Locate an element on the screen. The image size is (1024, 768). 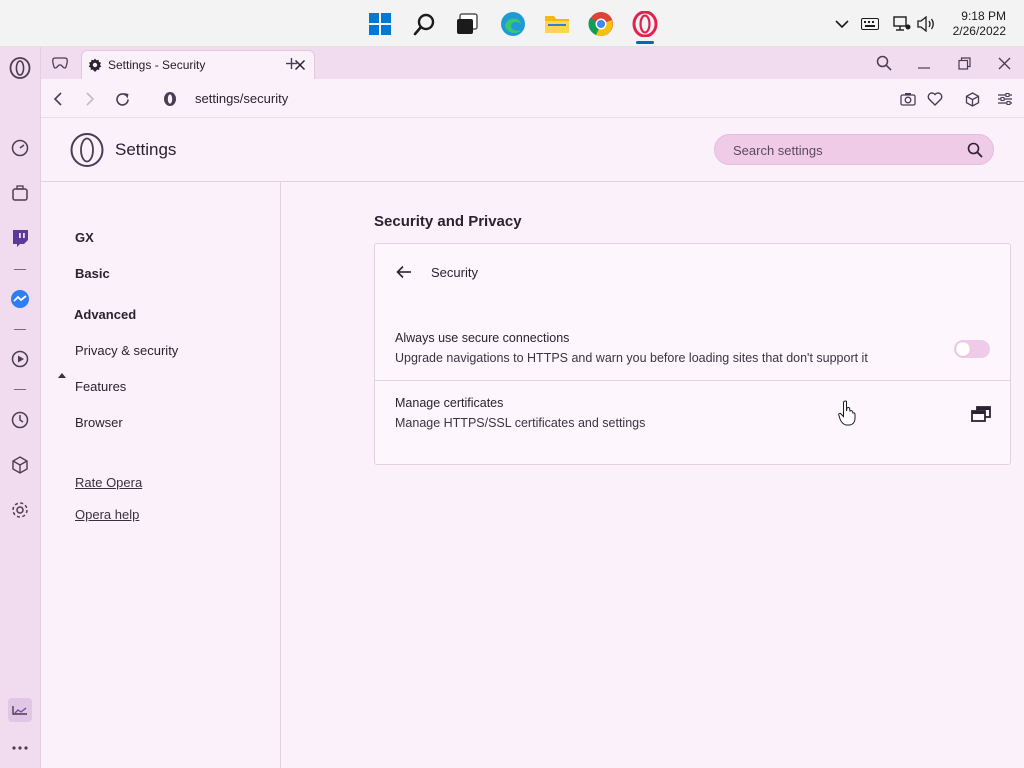
tab-title: Settings - Security is located at coordinates (157, 65).